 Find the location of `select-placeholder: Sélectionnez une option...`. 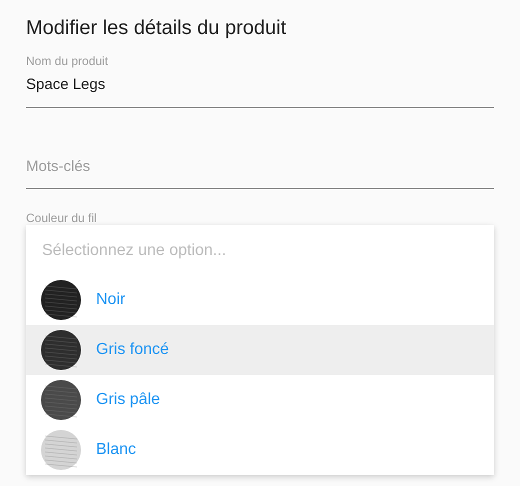

select-placeholder: Sélectionnez une option... is located at coordinates (260, 250).